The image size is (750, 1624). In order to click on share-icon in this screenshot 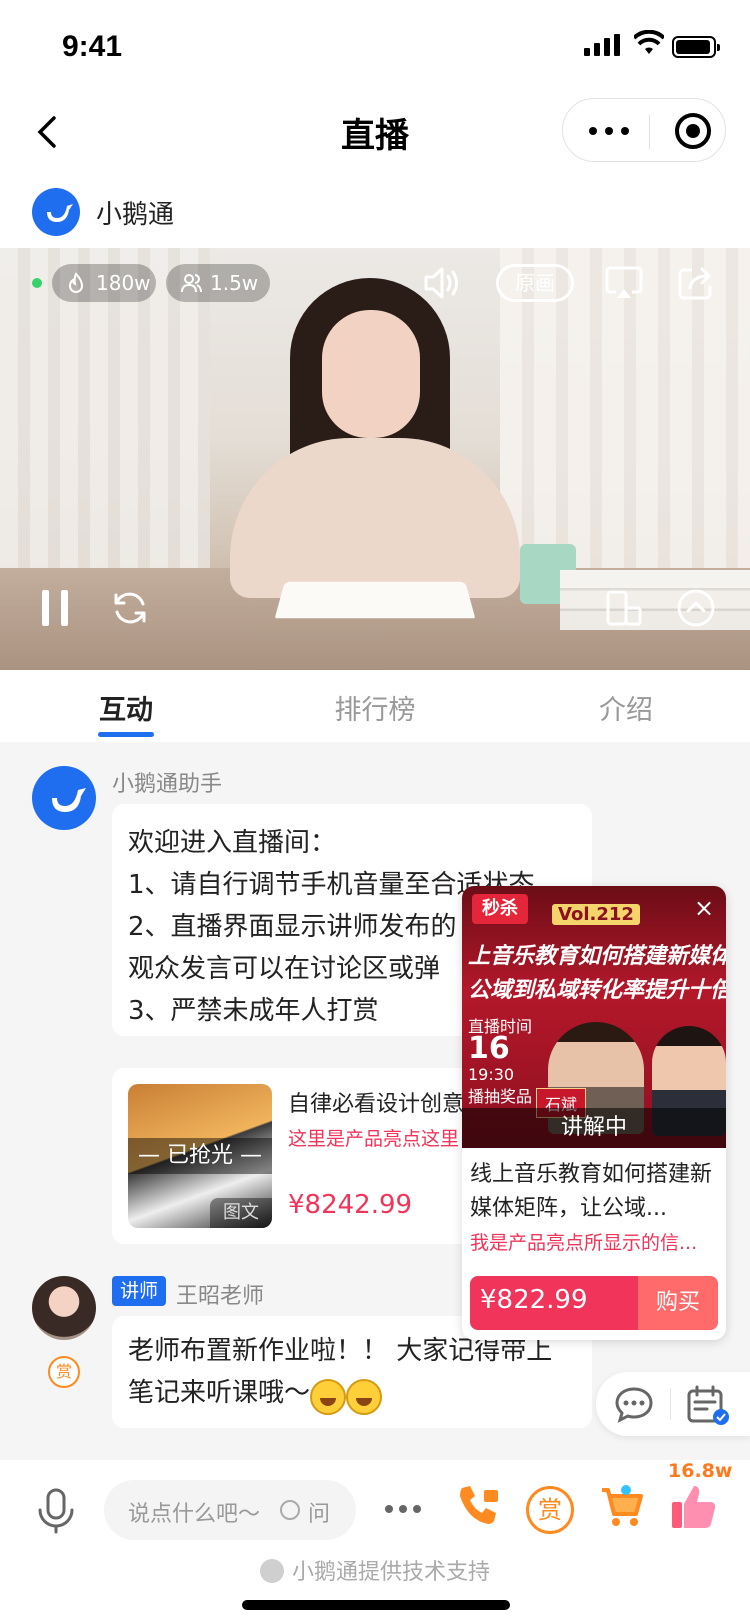, I will do `click(696, 283)`.